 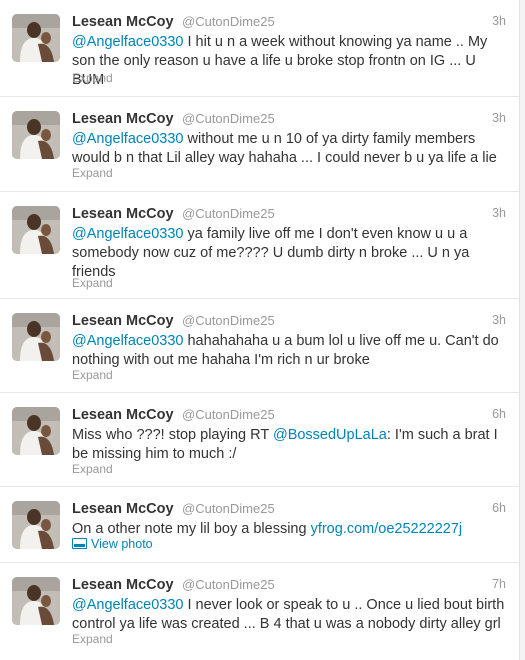 I want to click on photo-link: yfrog.com/oe25222227j, so click(x=387, y=529).